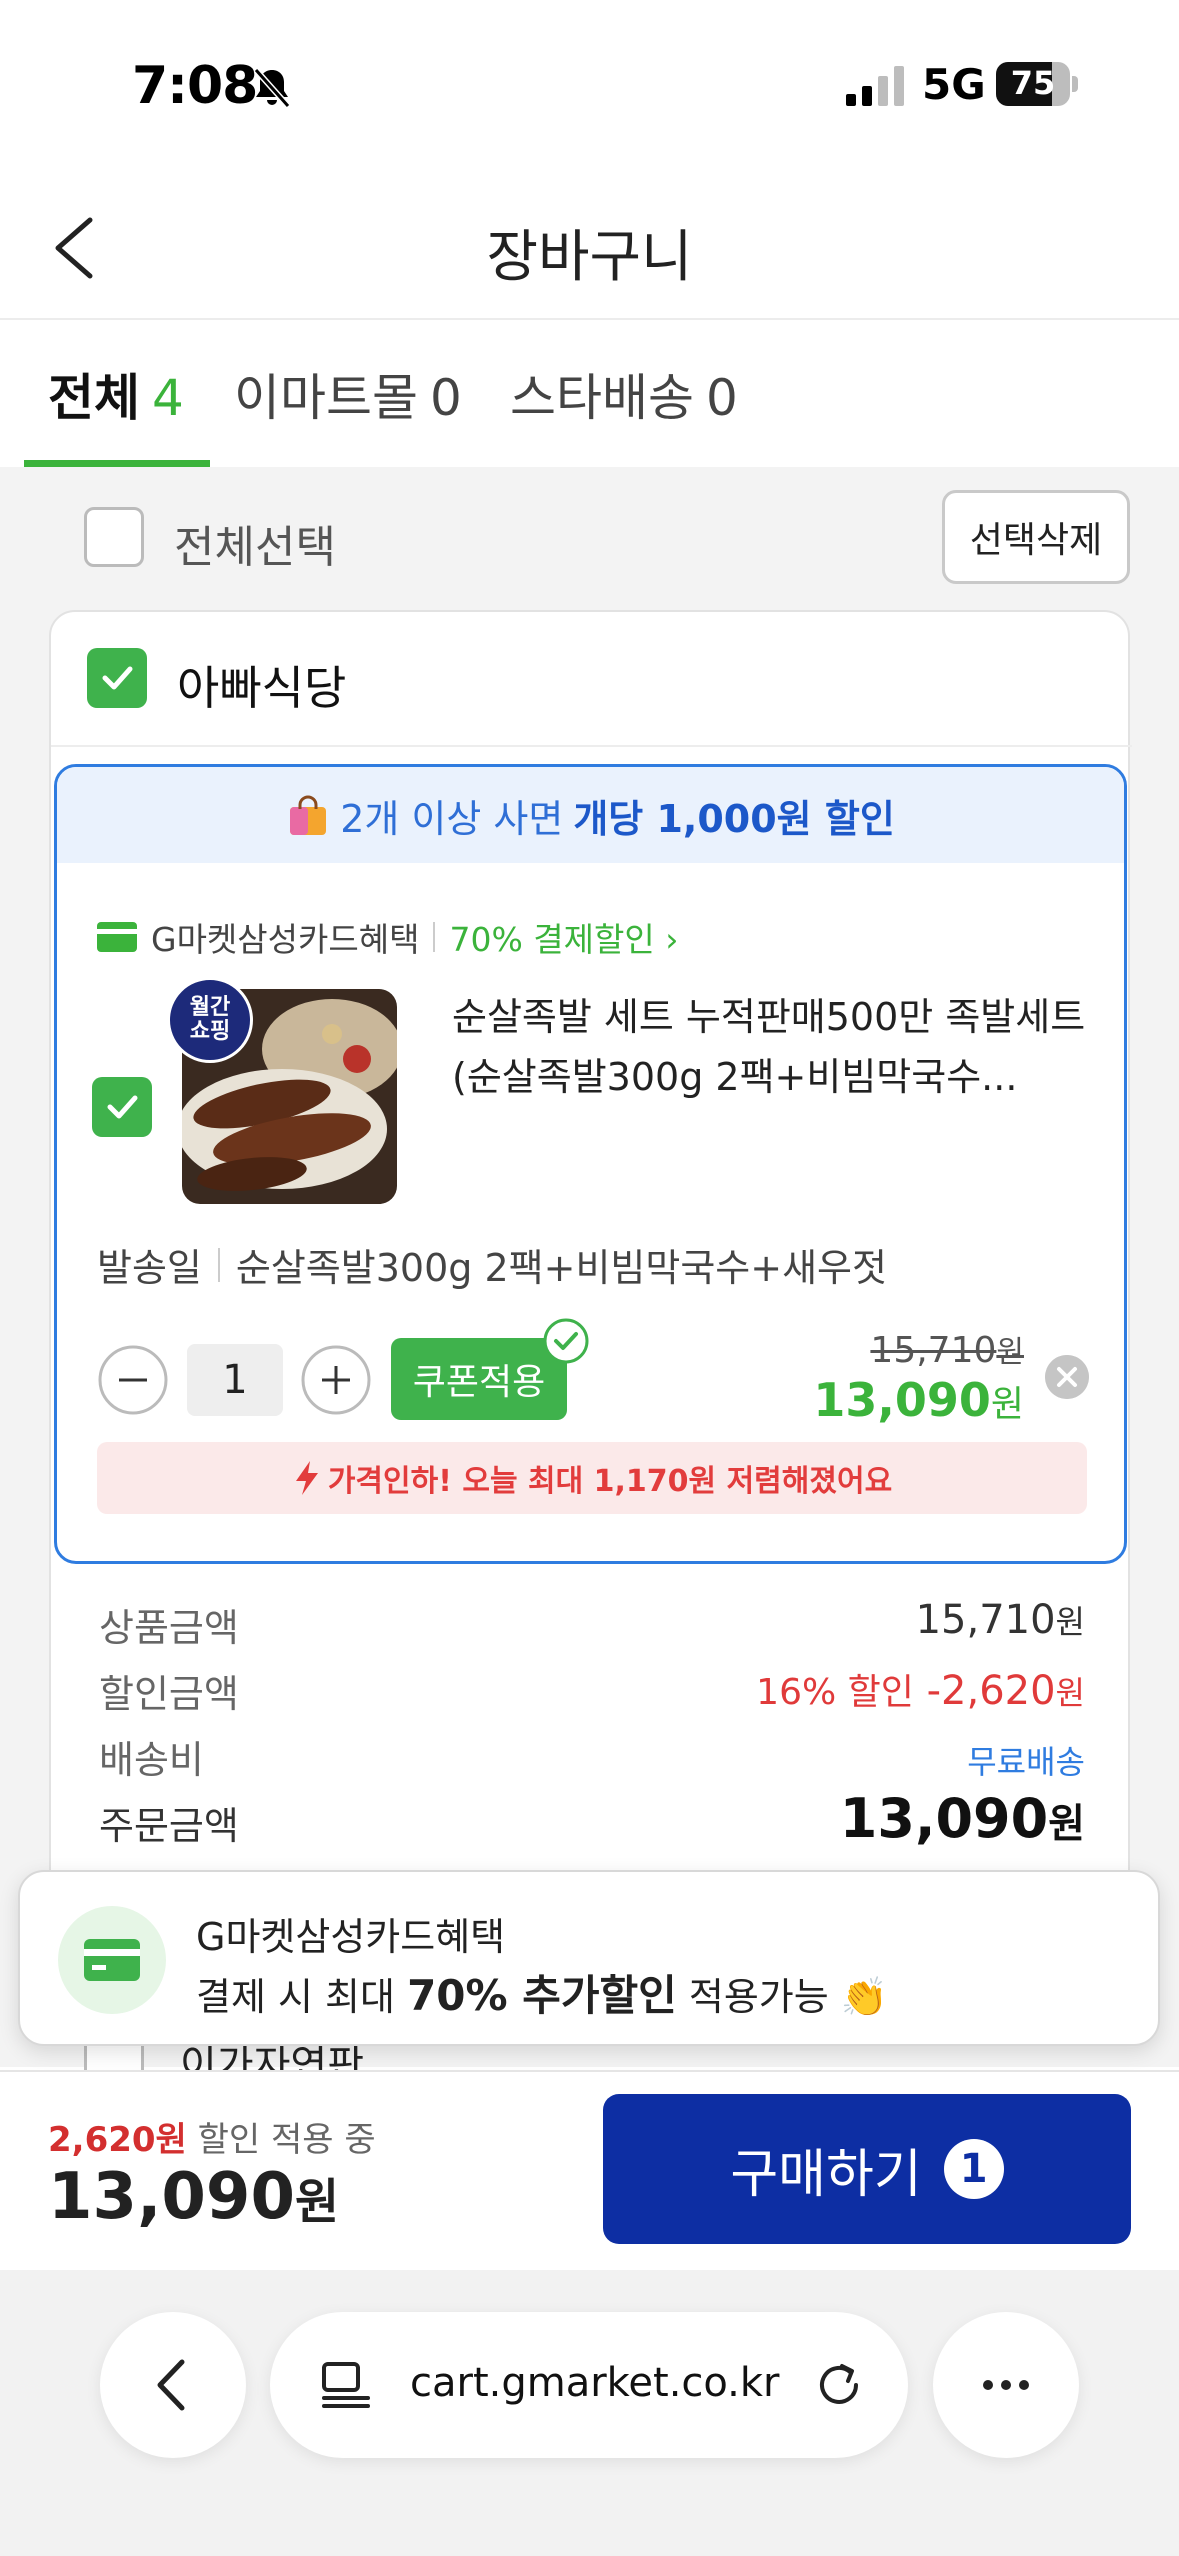 This screenshot has width=1179, height=2556. What do you see at coordinates (295, 1997) in the screenshot?
I see `toast-body-pre: 결제 시 최대` at bounding box center [295, 1997].